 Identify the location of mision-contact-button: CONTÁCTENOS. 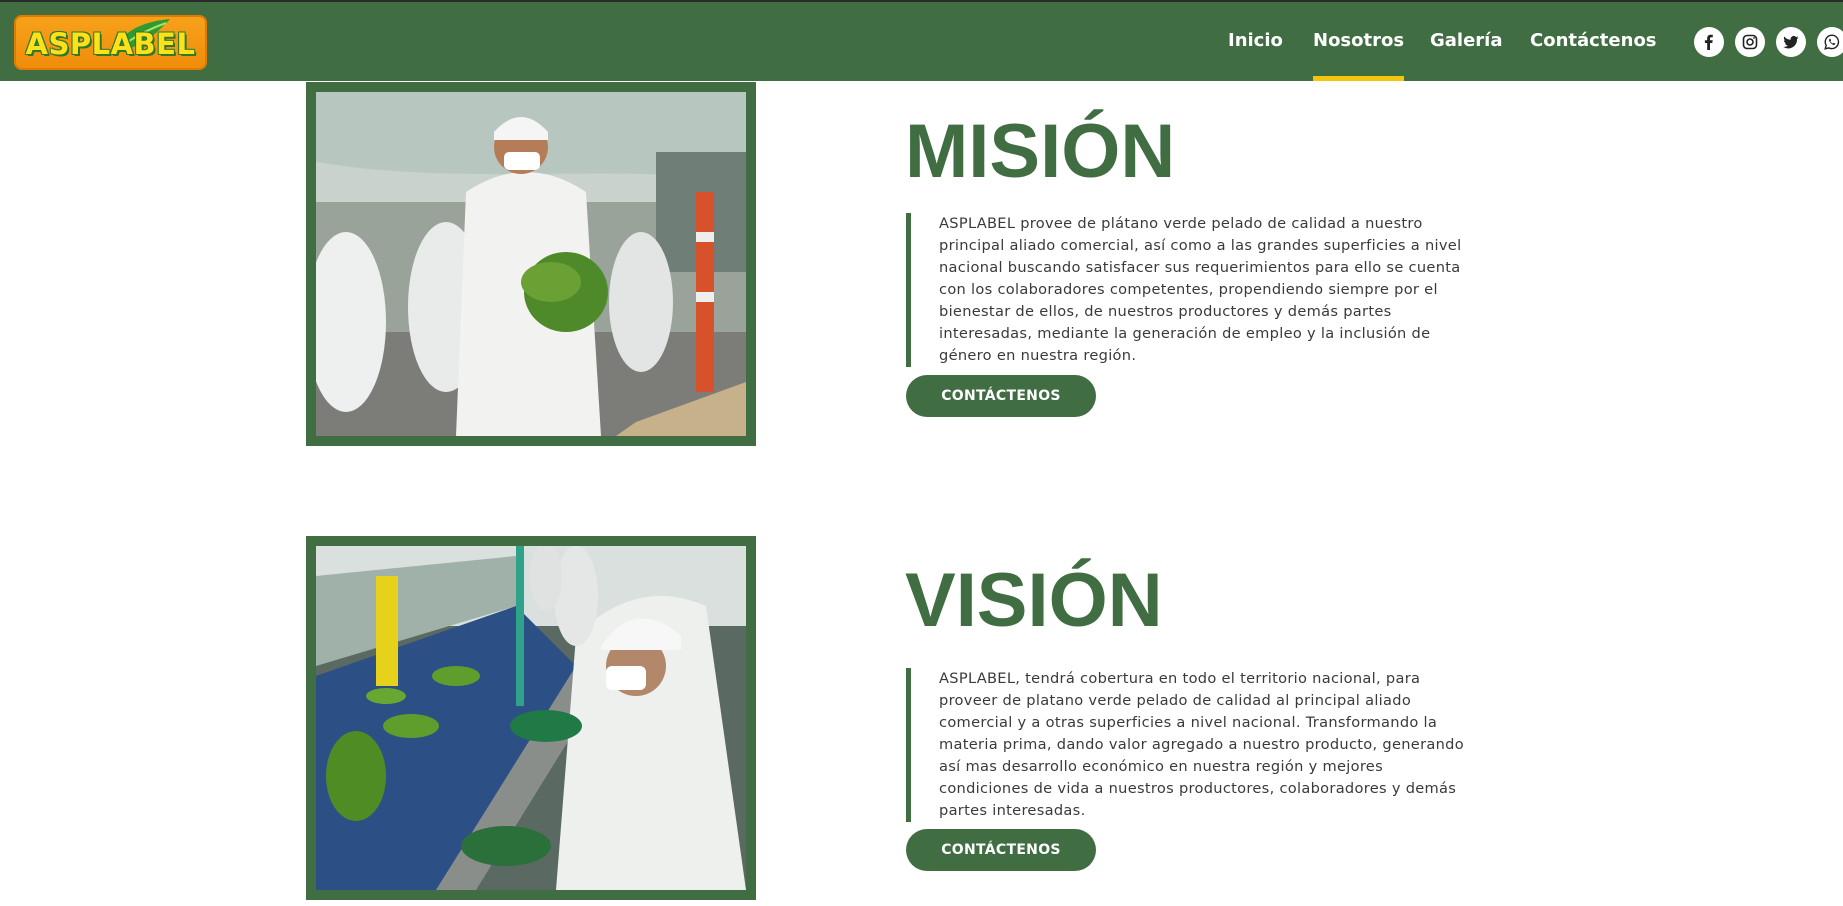
(1001, 396).